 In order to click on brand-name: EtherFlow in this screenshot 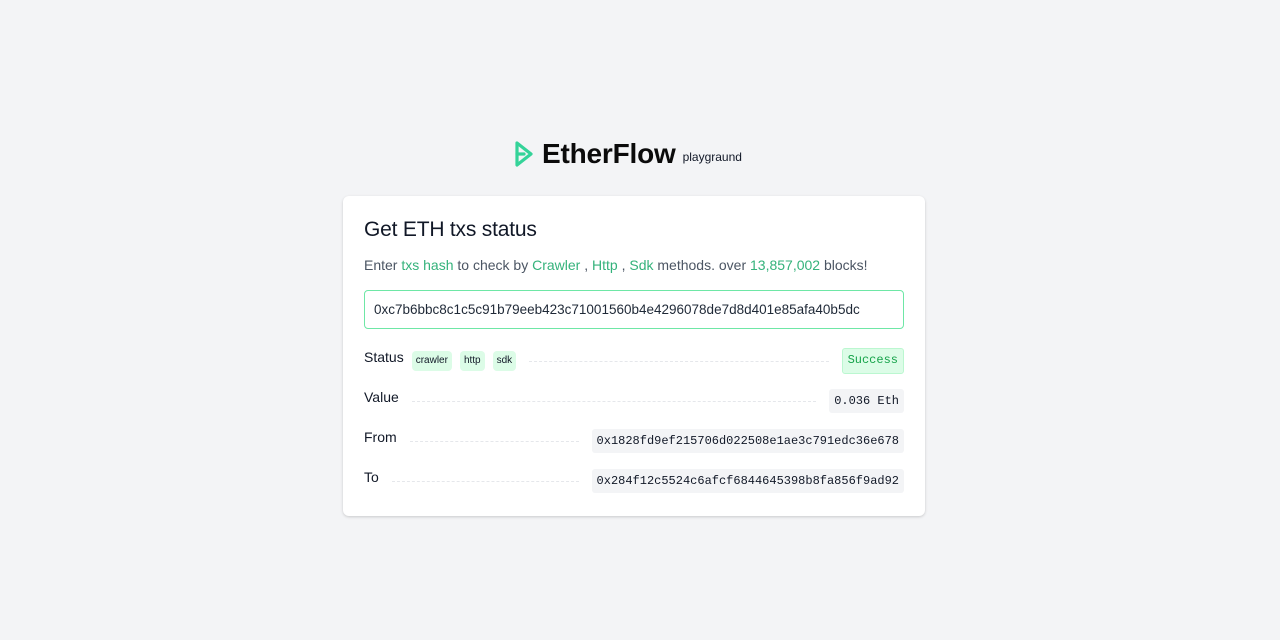, I will do `click(609, 153)`.